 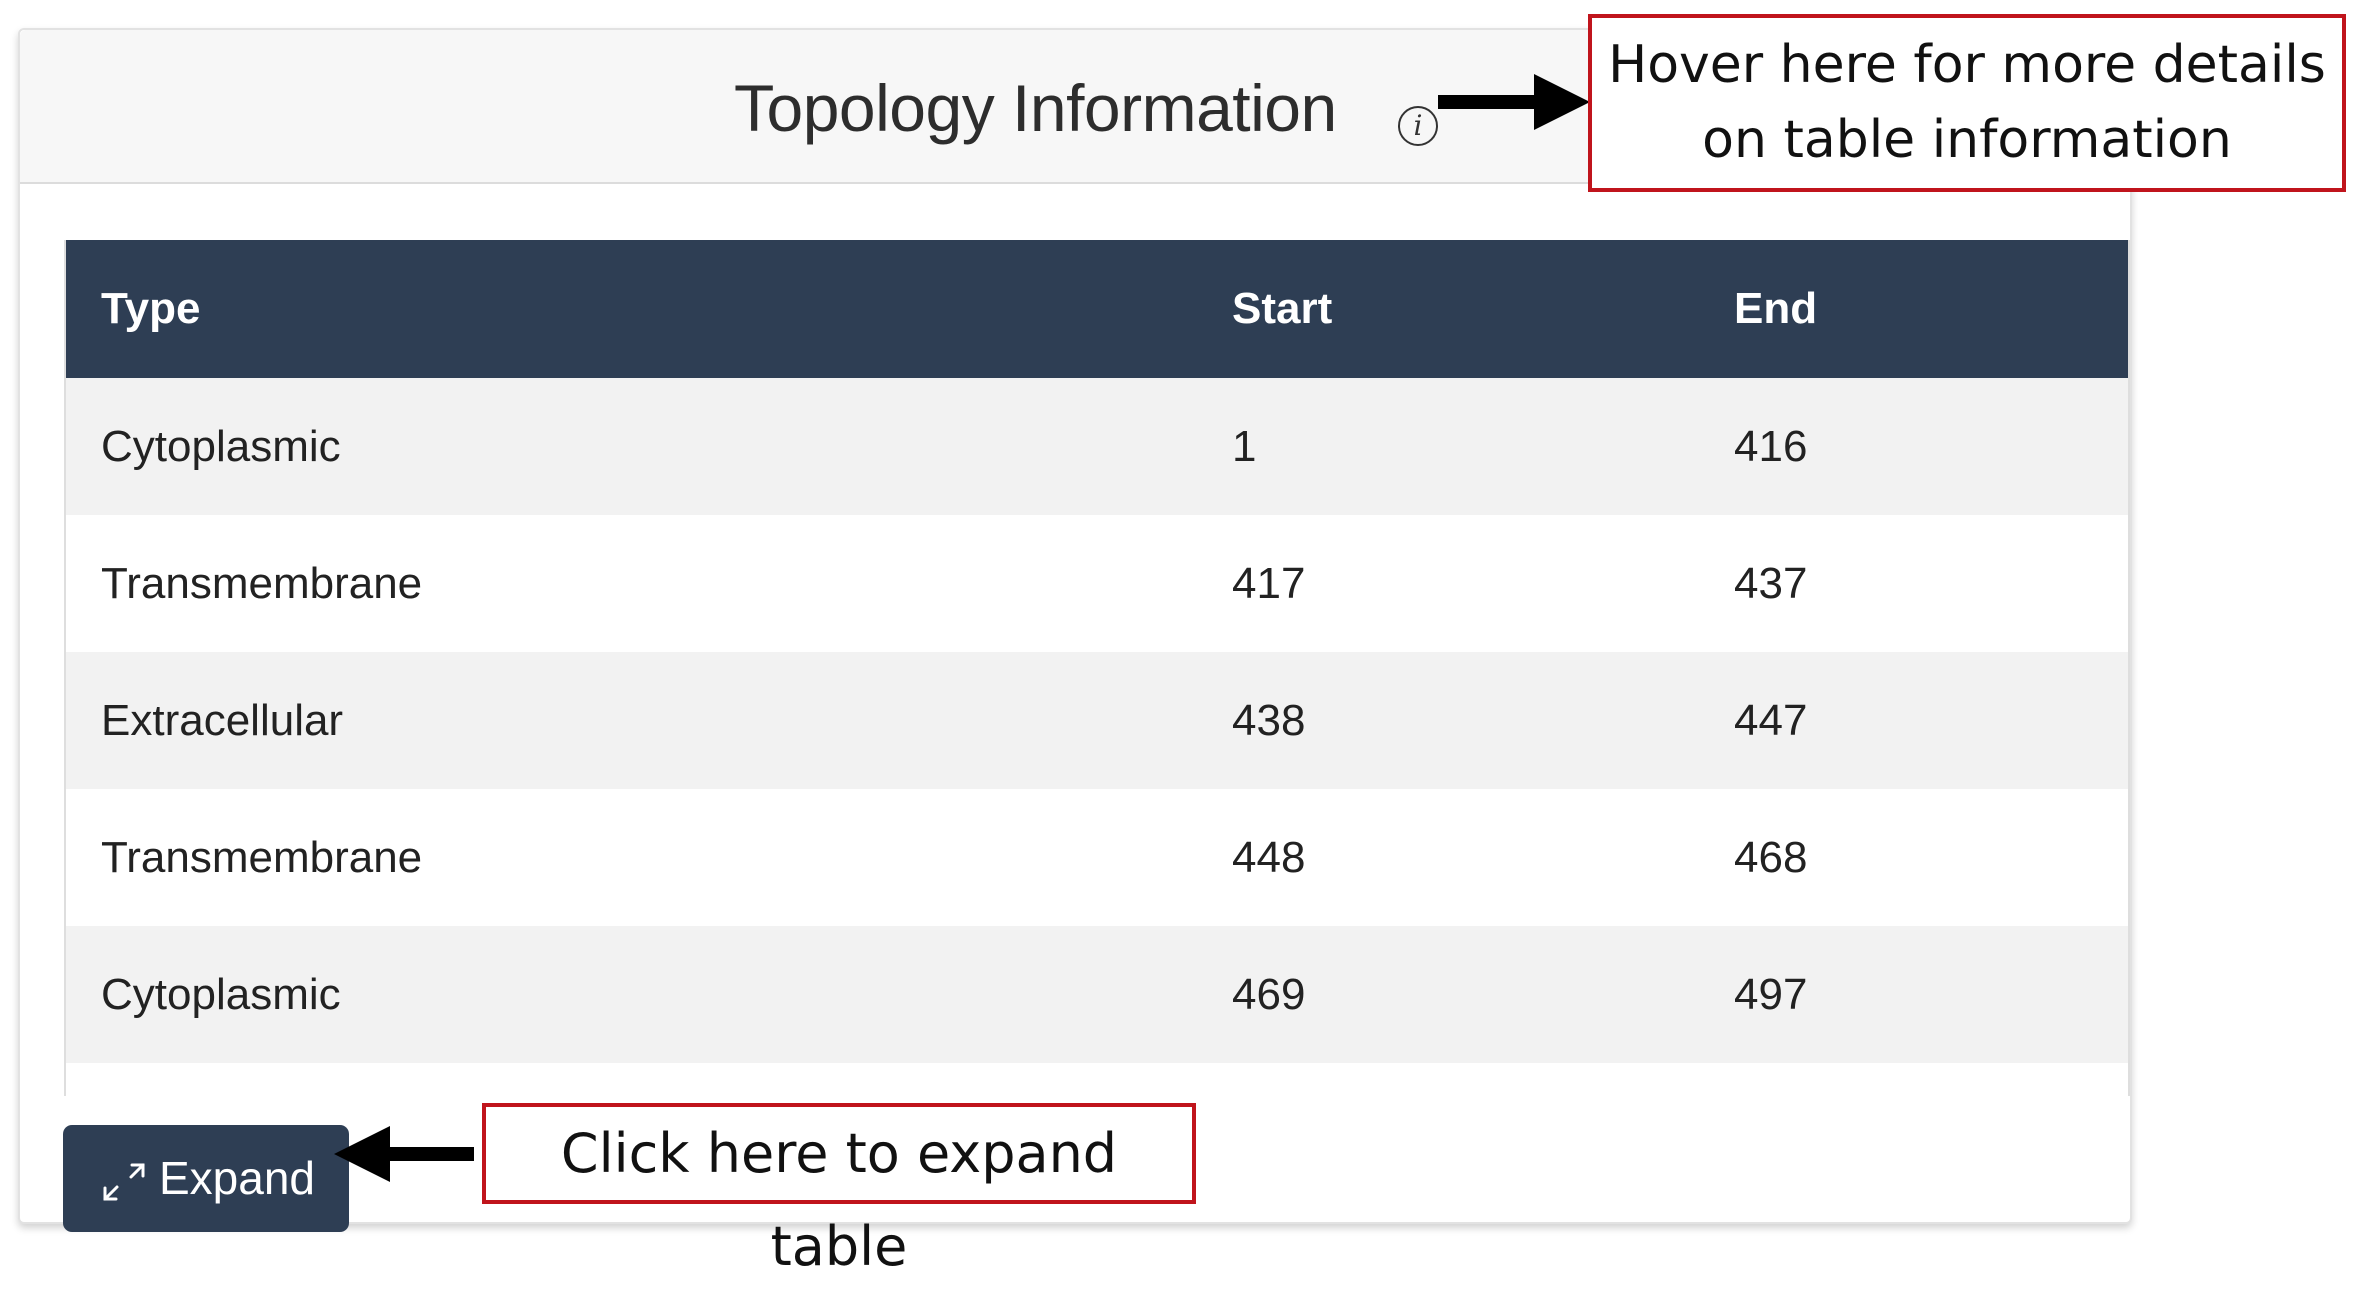 What do you see at coordinates (1448, 446) in the screenshot?
I see `cell-start: 1` at bounding box center [1448, 446].